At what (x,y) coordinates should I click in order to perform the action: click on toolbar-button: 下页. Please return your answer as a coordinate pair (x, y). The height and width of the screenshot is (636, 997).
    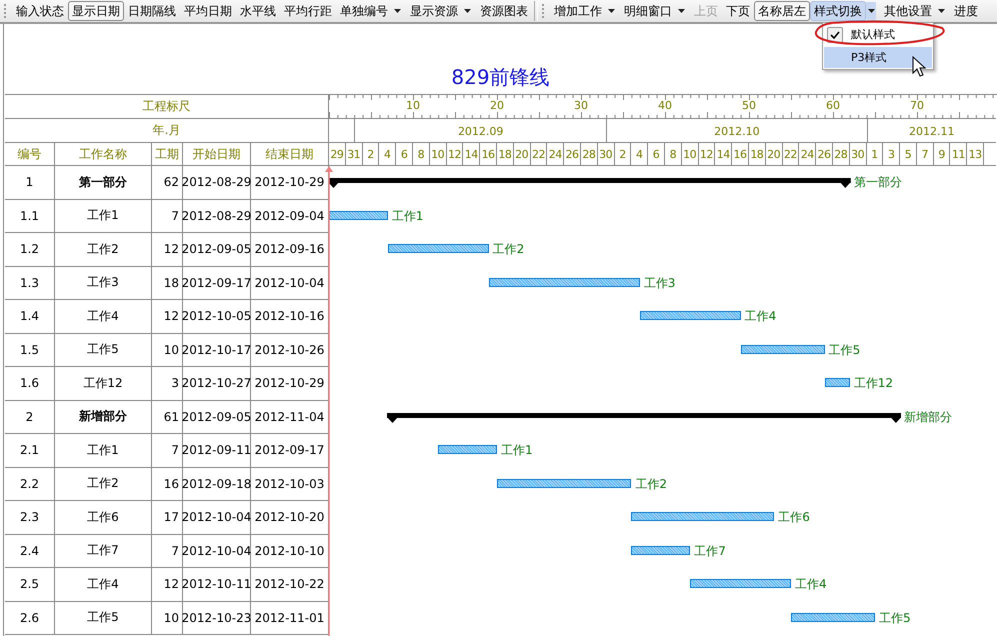
    Looking at the image, I should click on (738, 11).